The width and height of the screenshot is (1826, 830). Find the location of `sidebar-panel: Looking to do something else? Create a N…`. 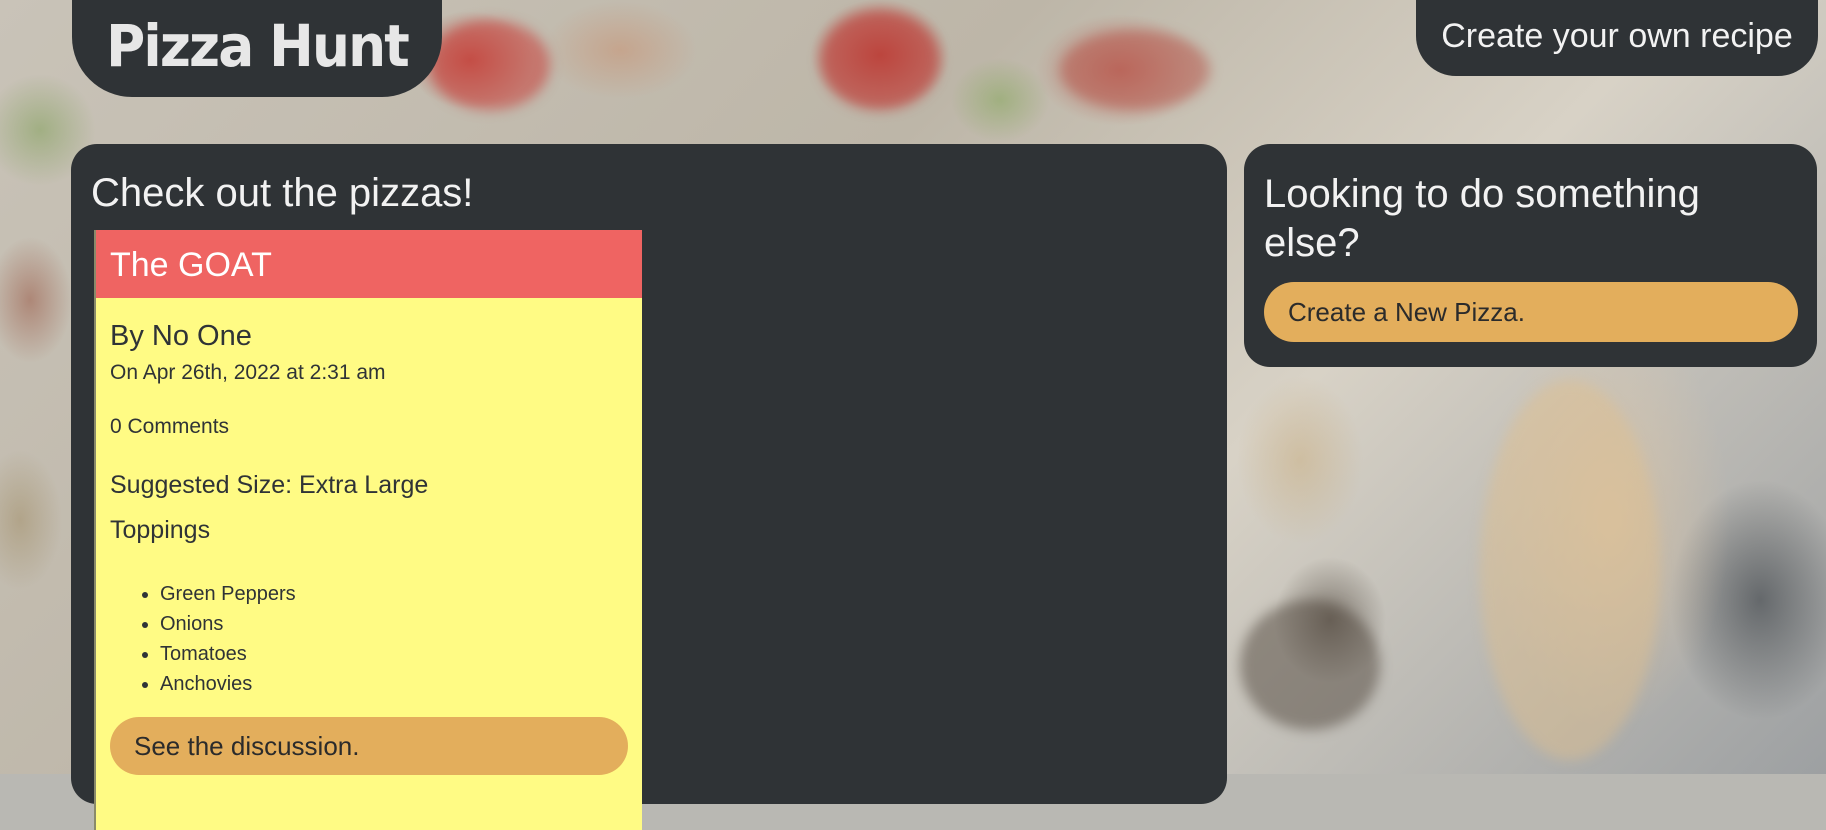

sidebar-panel: Looking to do something else? Create a N… is located at coordinates (1530, 255).